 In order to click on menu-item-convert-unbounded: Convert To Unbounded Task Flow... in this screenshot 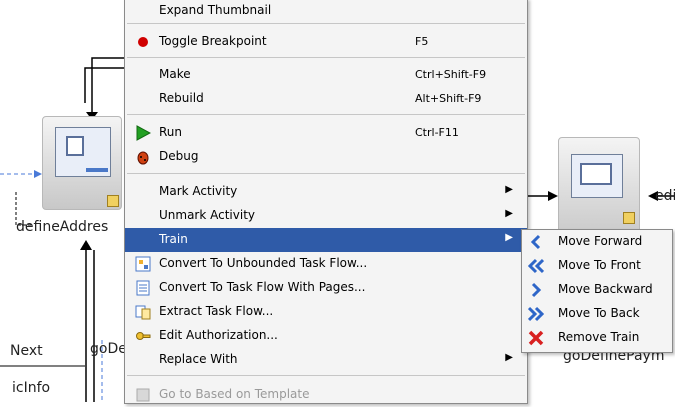, I will do `click(326, 264)`.